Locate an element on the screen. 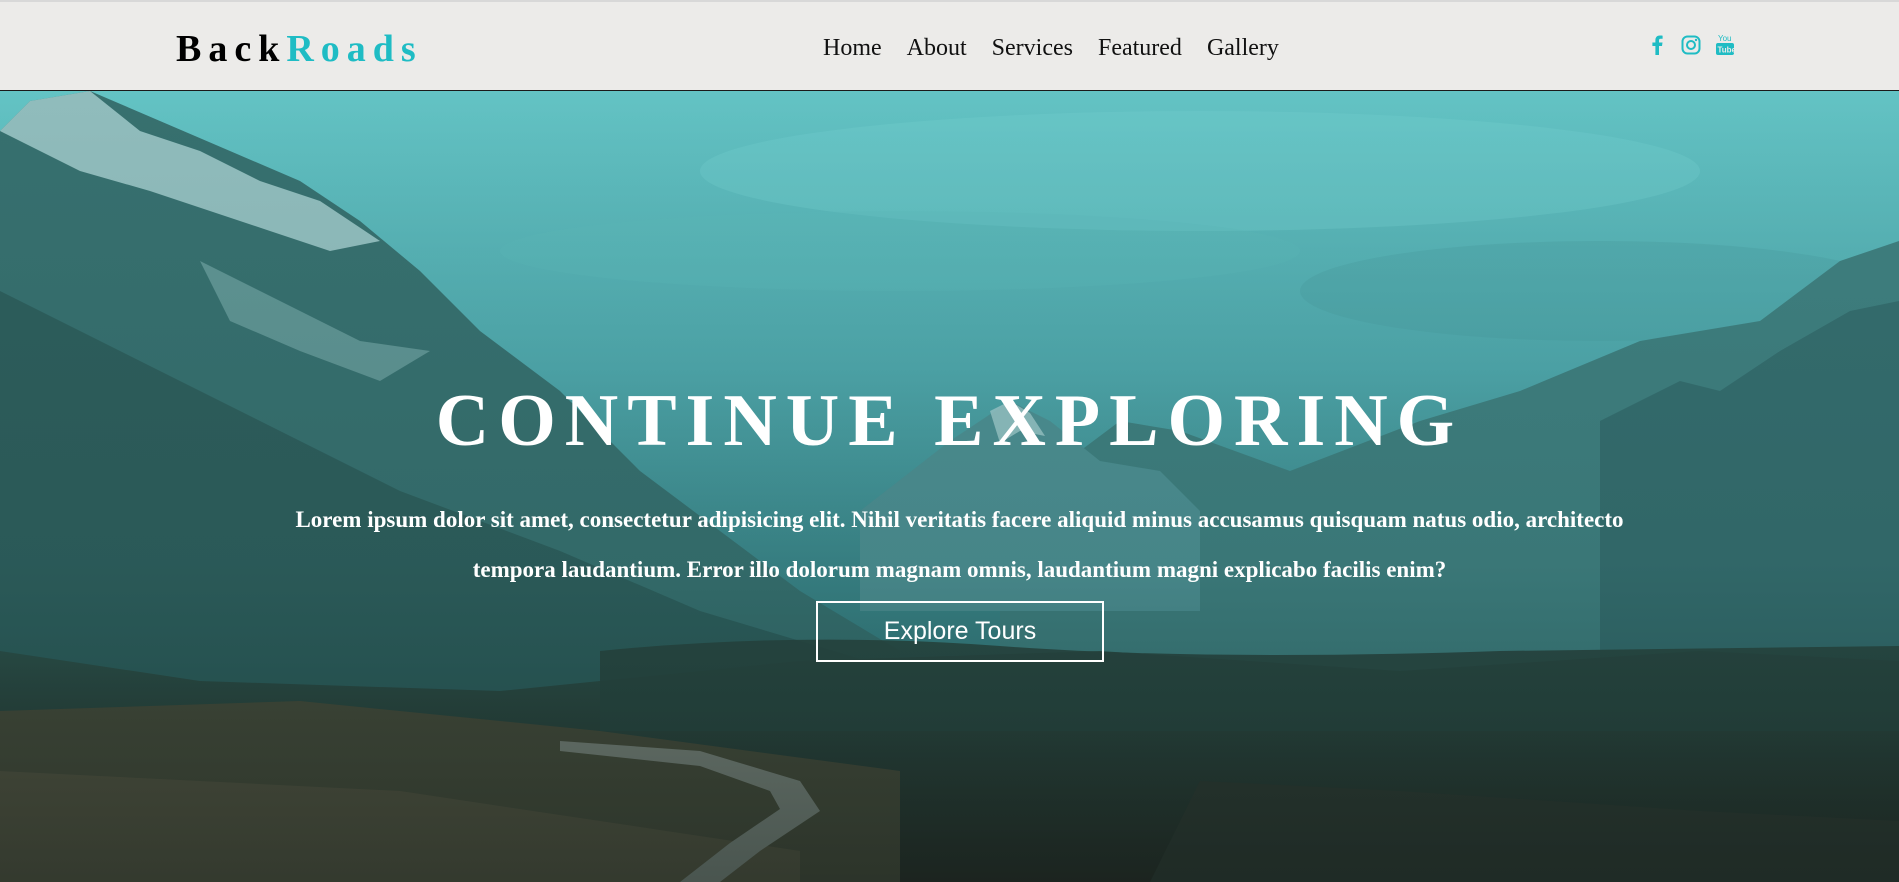  nav-link-home: Home is located at coordinates (852, 48).